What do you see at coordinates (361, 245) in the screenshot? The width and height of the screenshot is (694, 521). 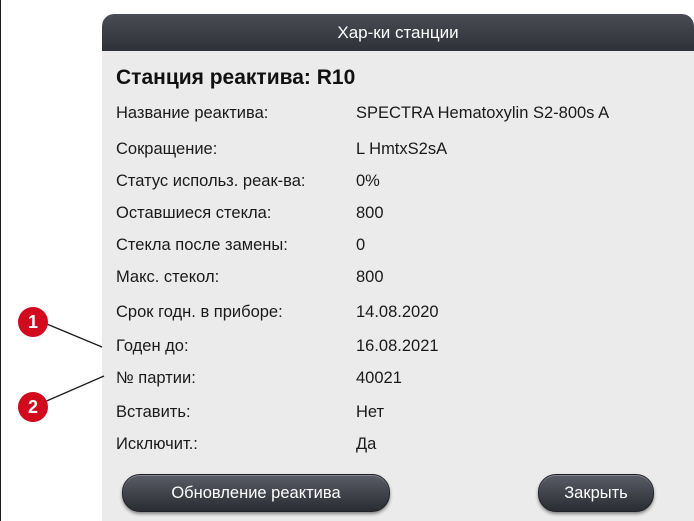 I see `field-value: 0` at bounding box center [361, 245].